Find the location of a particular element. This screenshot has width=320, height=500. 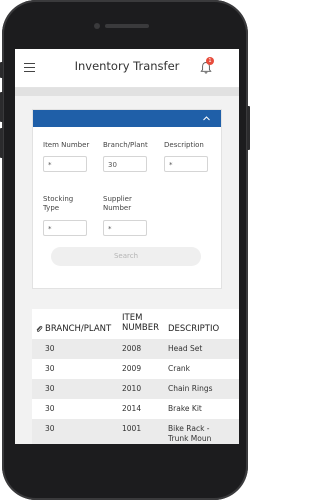

search-button: Search is located at coordinates (126, 256).